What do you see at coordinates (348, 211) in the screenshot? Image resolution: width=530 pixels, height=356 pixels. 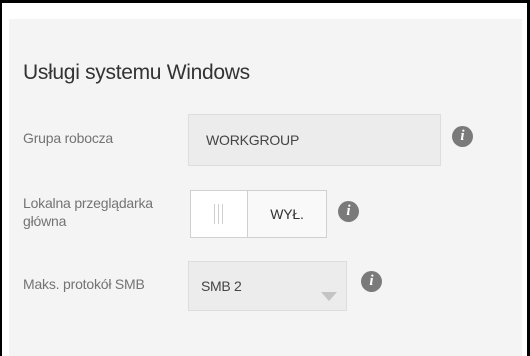 I see `local-master-browser-info-icon: i` at bounding box center [348, 211].